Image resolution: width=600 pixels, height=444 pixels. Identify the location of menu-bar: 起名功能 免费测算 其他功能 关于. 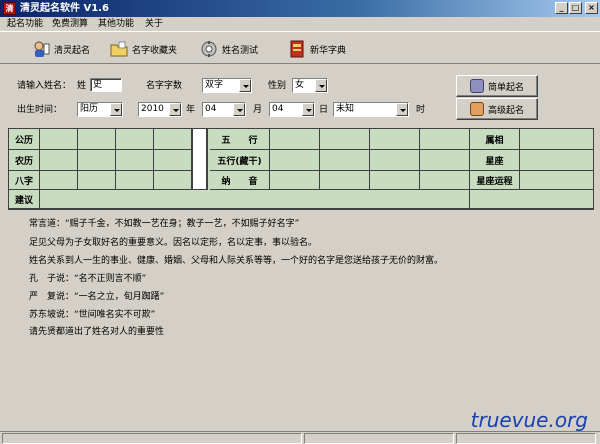
(300, 24).